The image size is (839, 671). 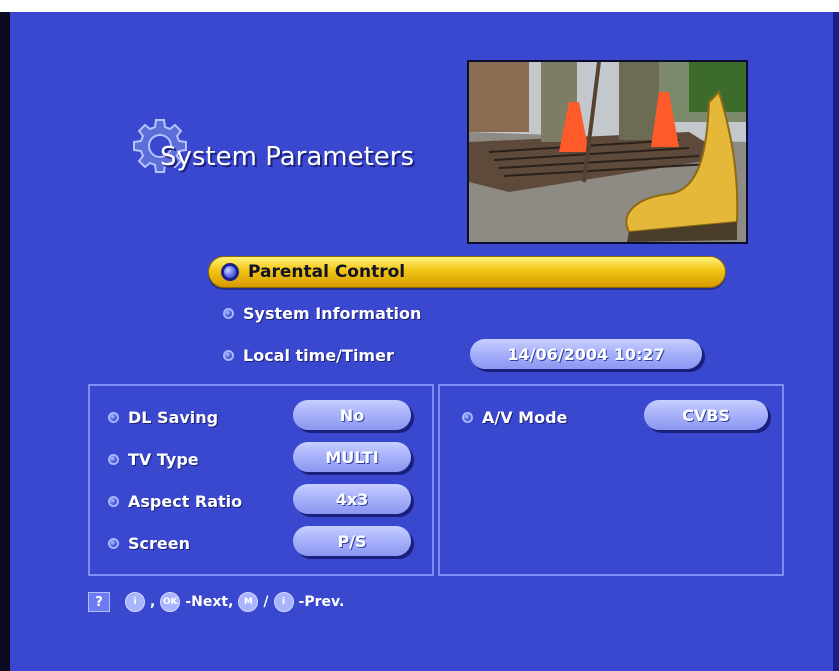 I want to click on screen-right-edge, so click(x=836, y=341).